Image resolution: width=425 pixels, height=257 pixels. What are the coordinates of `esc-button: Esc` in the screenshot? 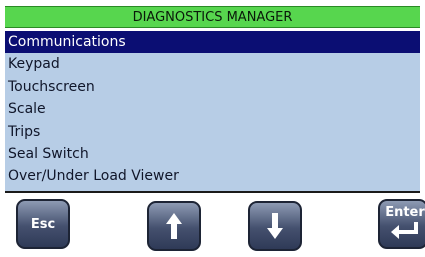 It's located at (43, 224).